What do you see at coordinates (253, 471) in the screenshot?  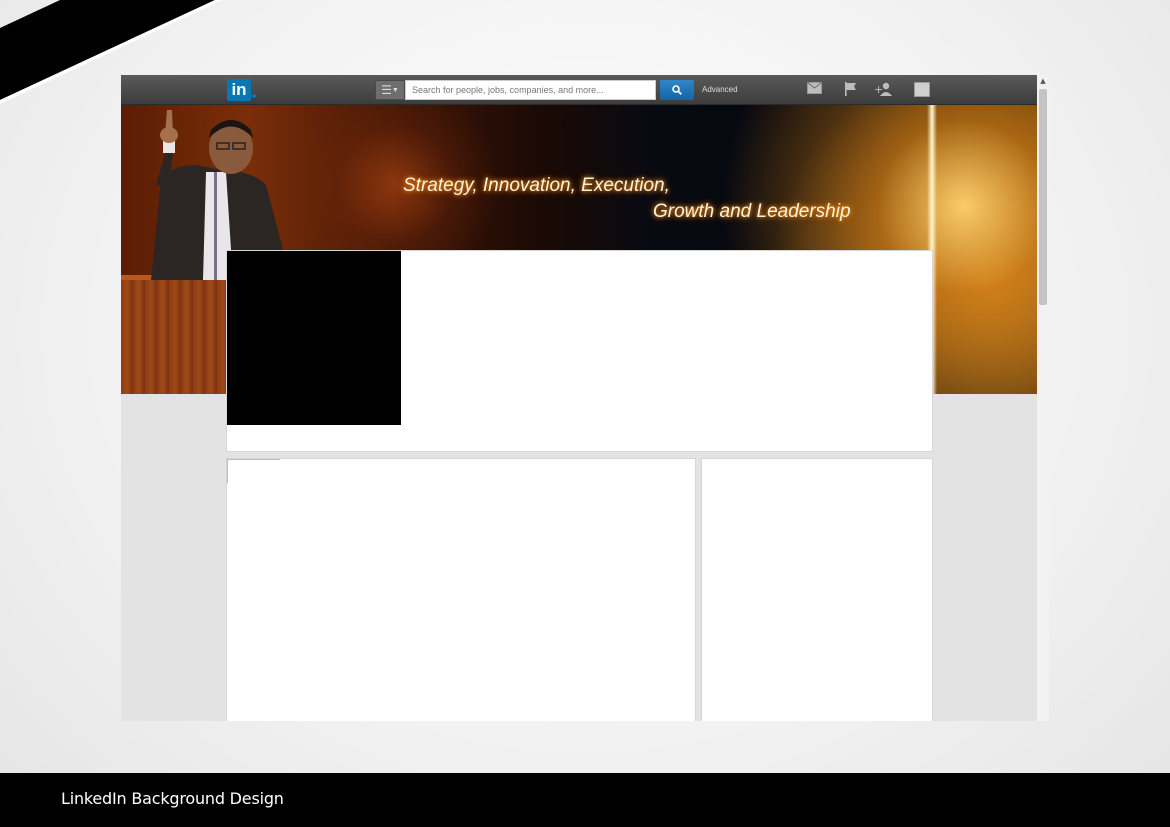 I see `main-content-tab` at bounding box center [253, 471].